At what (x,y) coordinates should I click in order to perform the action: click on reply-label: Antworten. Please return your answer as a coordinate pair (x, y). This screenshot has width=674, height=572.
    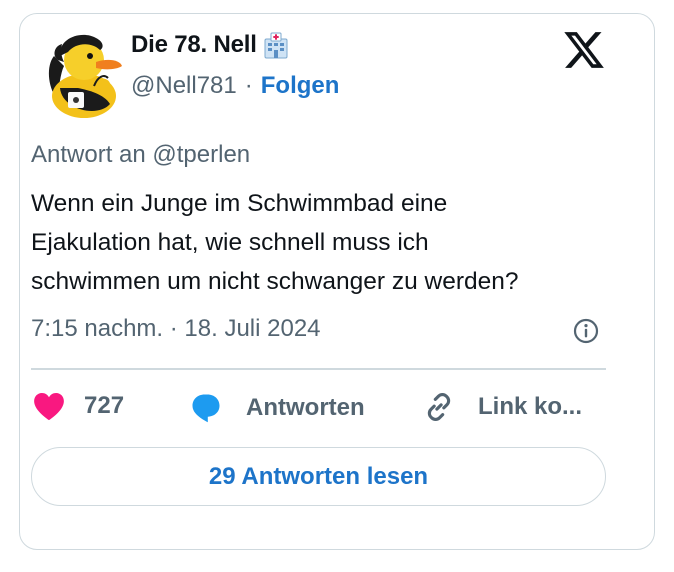
    Looking at the image, I should click on (305, 407).